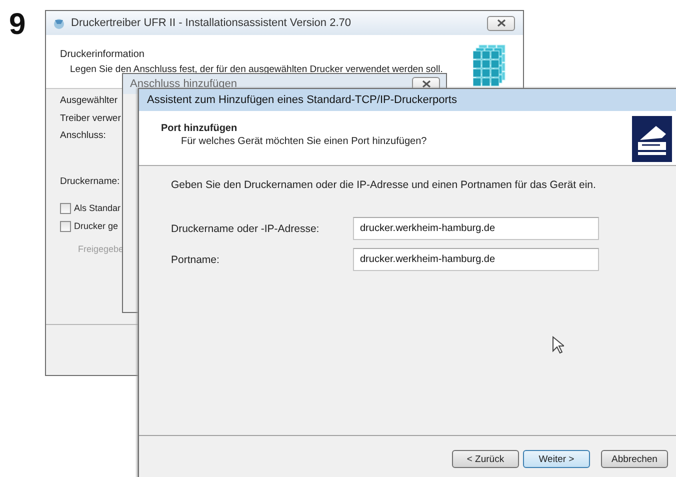 Image resolution: width=676 pixels, height=477 pixels. I want to click on field-label: Ausgewählter, so click(89, 101).